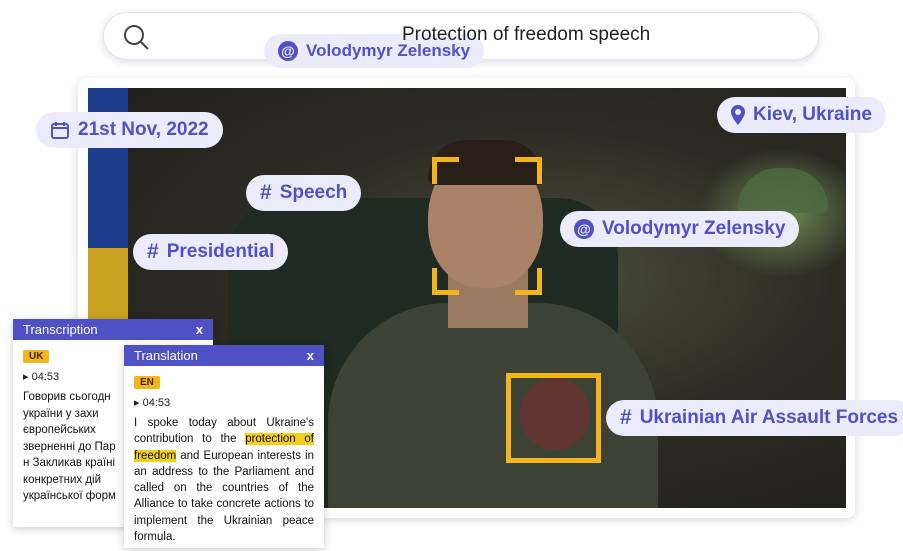  What do you see at coordinates (224, 355) in the screenshot?
I see `translation-header: Translation x` at bounding box center [224, 355].